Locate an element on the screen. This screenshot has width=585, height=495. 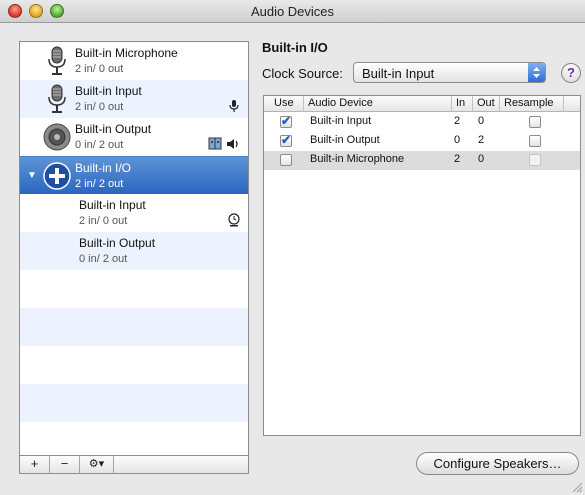
column-header-in: In is located at coordinates (462, 104).